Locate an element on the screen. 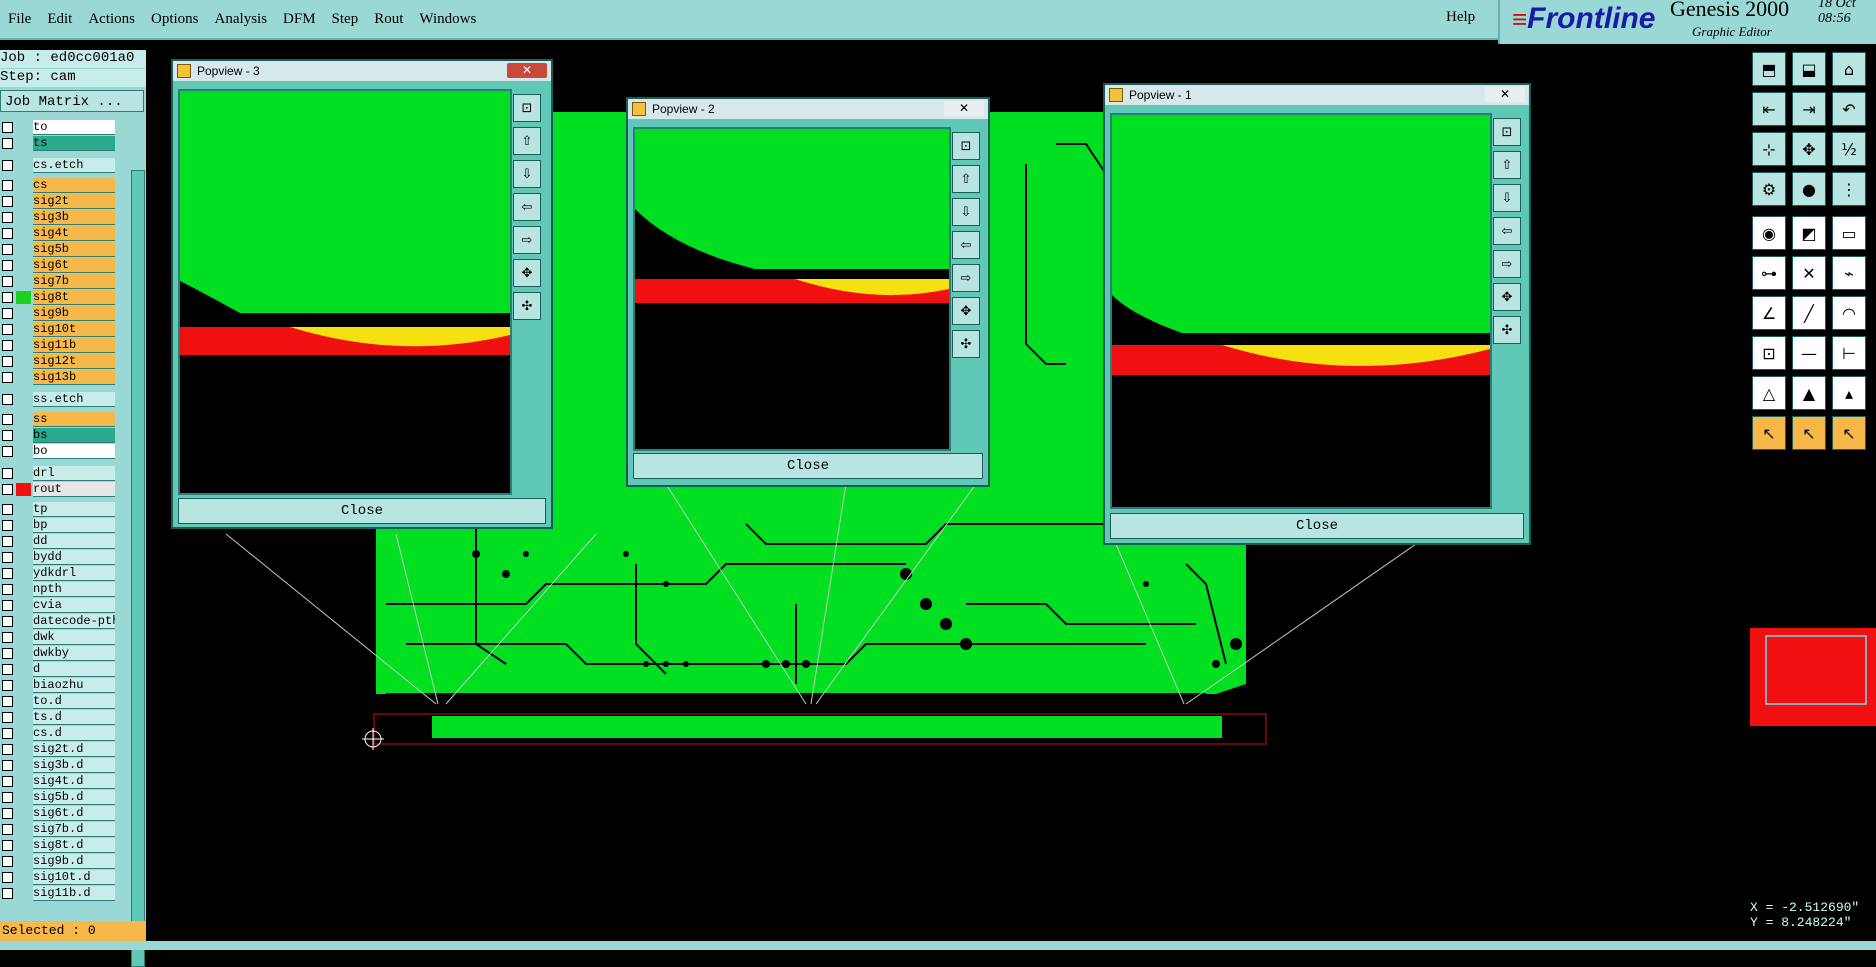 The image size is (1876, 967). layer-row: sig8t.d is located at coordinates (59, 845).